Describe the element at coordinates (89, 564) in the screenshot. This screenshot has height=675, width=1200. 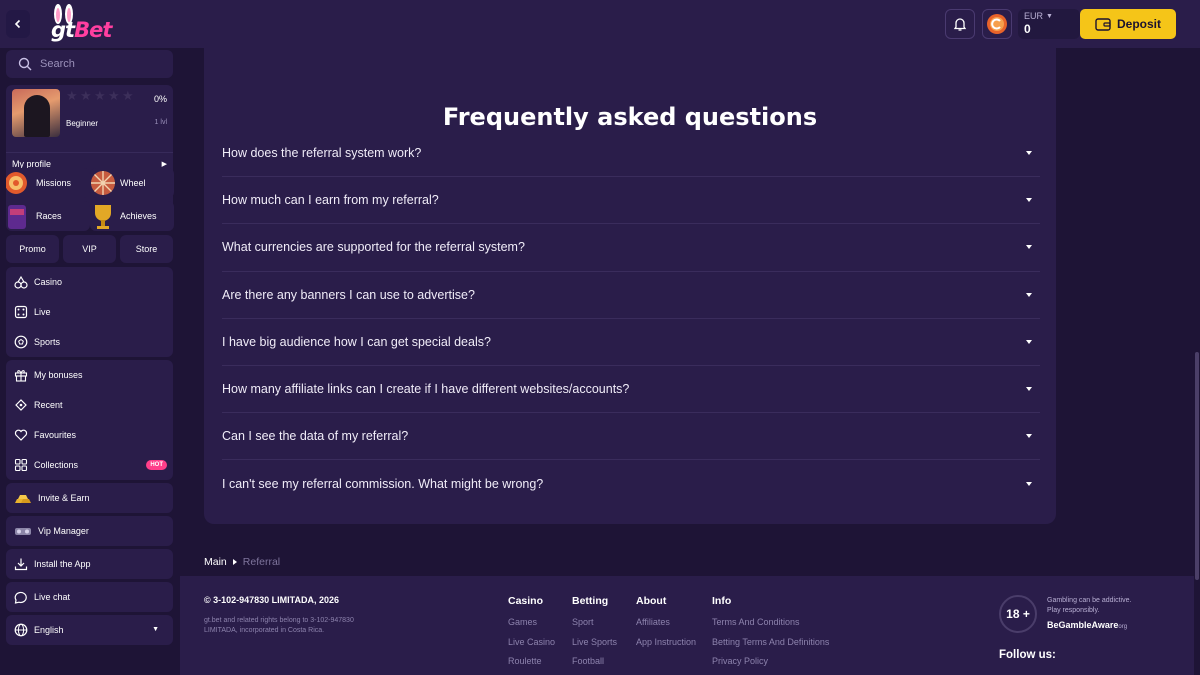
I see `install-app-item: Install the App` at that location.